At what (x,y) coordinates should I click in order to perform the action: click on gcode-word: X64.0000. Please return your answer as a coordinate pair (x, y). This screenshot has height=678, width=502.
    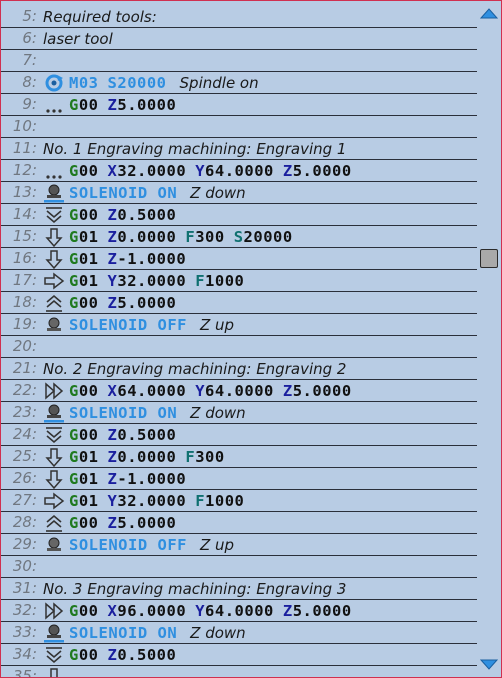
    Looking at the image, I should click on (147, 391).